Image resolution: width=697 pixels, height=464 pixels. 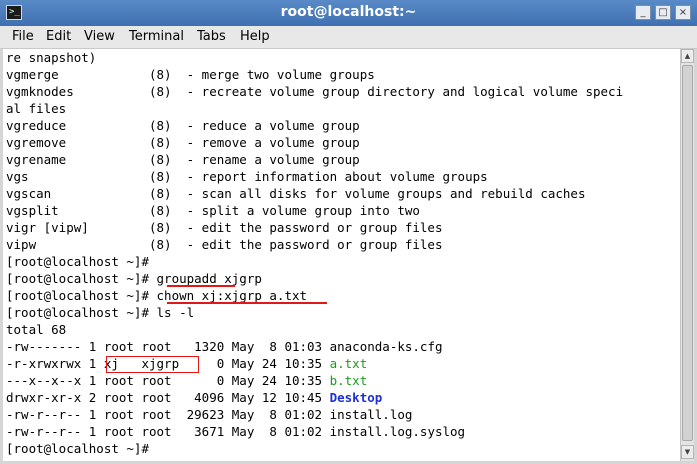 What do you see at coordinates (100, 312) in the screenshot?
I see `ls-command-line: [root@localhost ~]# ls -l` at bounding box center [100, 312].